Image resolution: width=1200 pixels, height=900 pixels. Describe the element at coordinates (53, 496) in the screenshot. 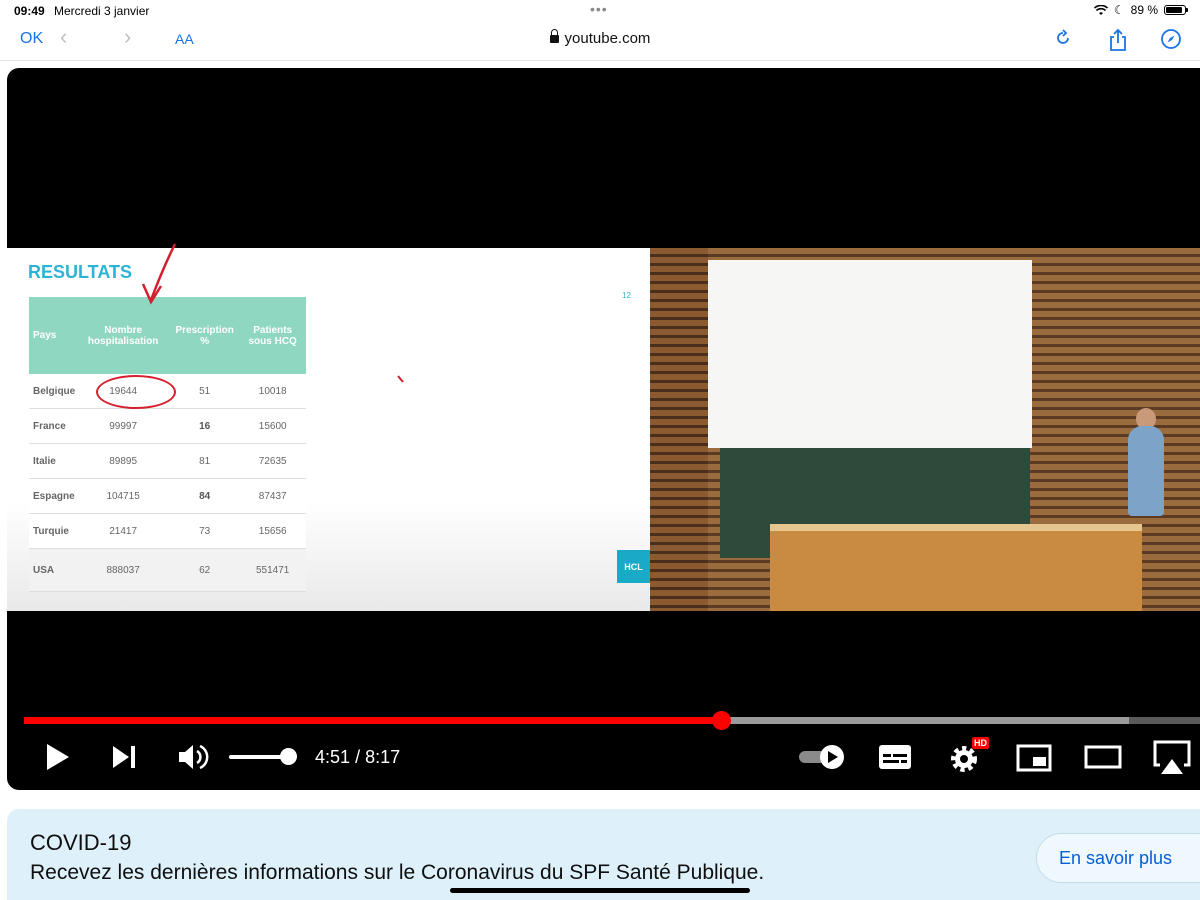

I see `table-cell: Espagne` at that location.